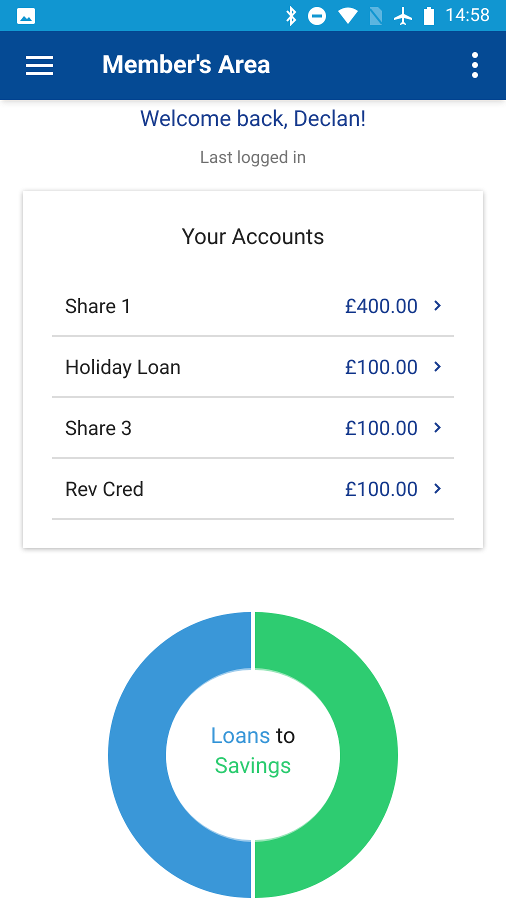 The height and width of the screenshot is (900, 506). Describe the element at coordinates (348, 15) in the screenshot. I see `wifi-icon` at that location.